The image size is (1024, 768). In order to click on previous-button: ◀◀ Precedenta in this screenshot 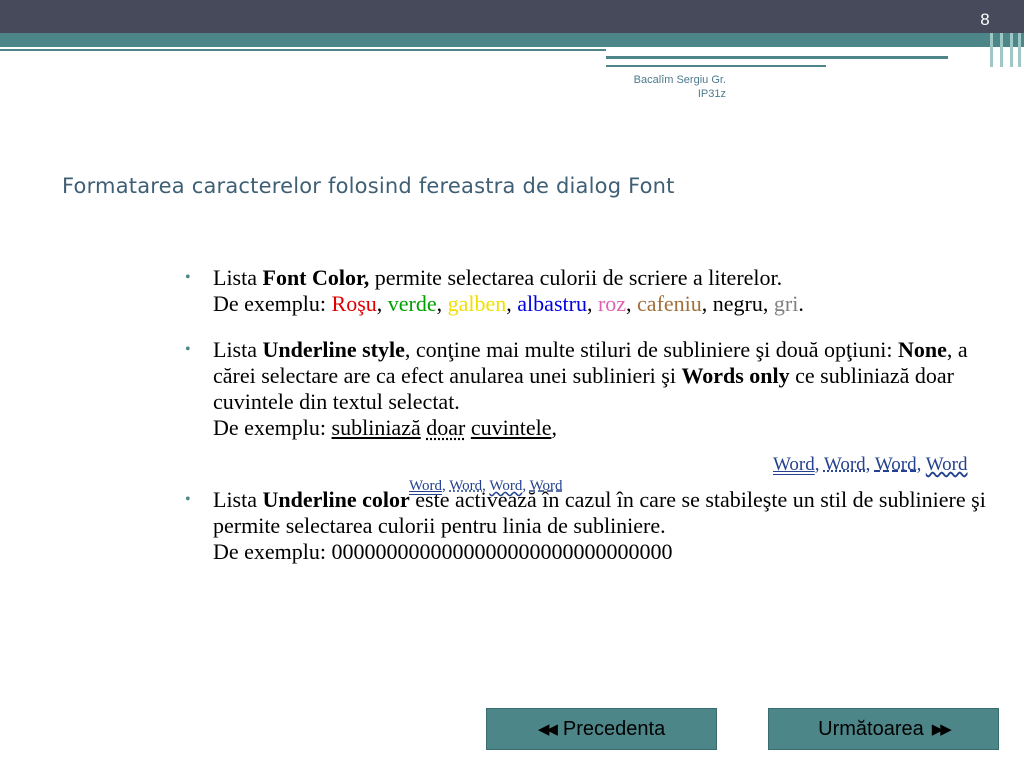, I will do `click(601, 729)`.